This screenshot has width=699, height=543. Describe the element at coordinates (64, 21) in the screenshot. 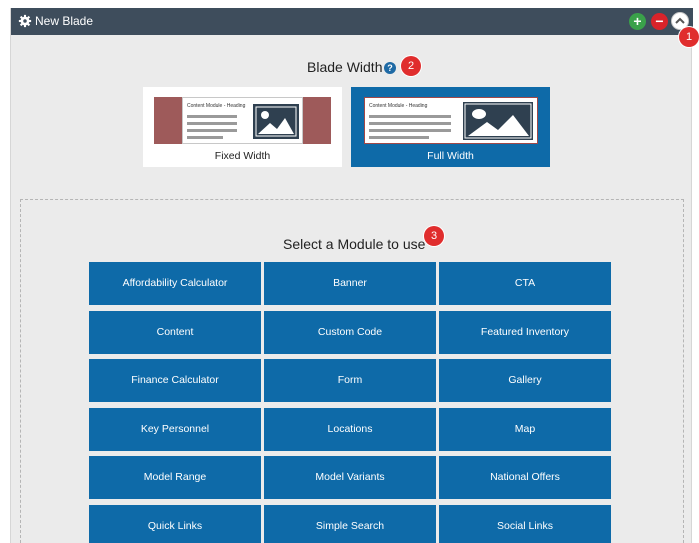

I see `blade-title: New Blade` at that location.